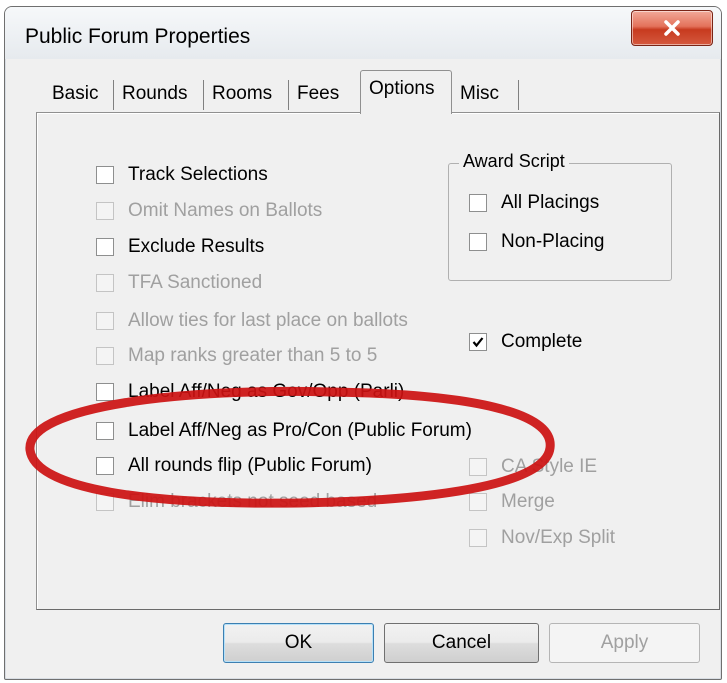 Image resolution: width=727 pixels, height=683 pixels. Describe the element at coordinates (518, 95) in the screenshot. I see `tab-separator` at that location.